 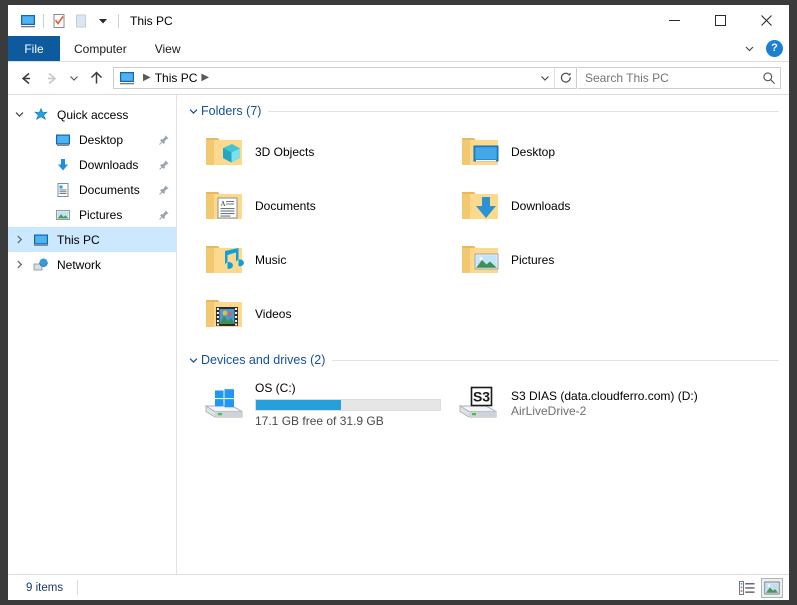 I want to click on item-label: Music, so click(x=271, y=260).